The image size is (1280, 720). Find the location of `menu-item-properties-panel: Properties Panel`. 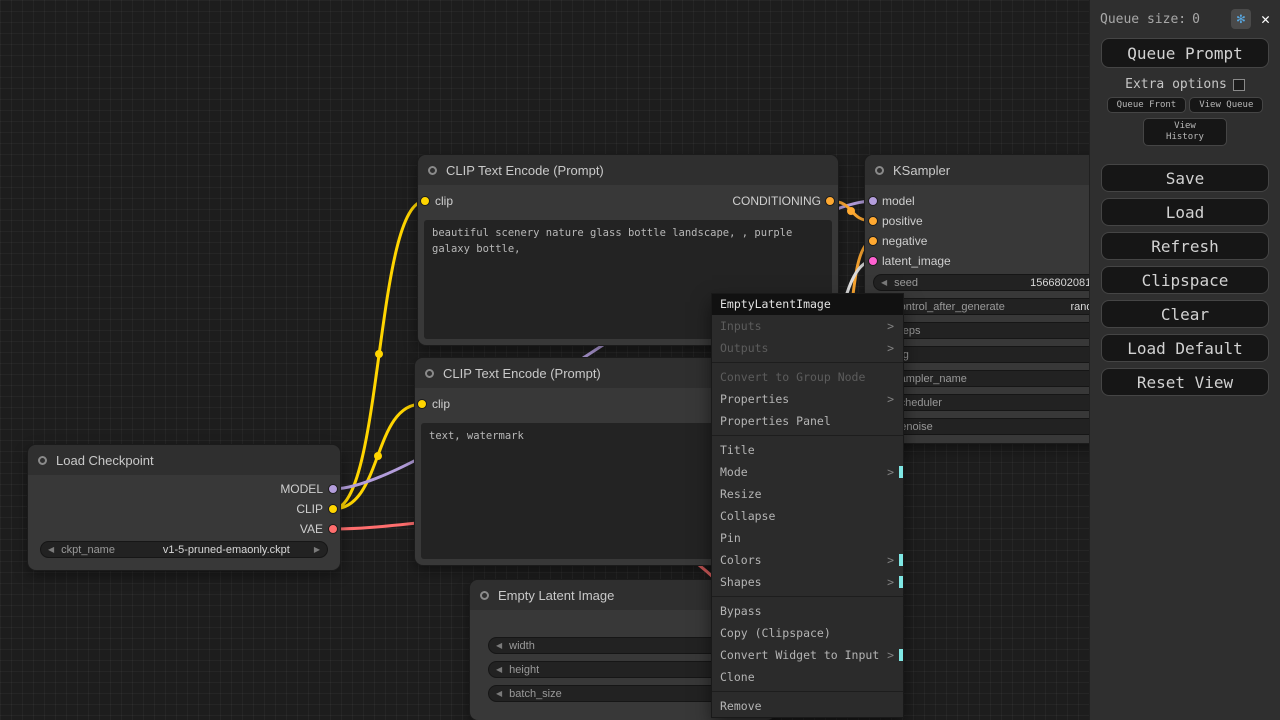

menu-item-properties-panel: Properties Panel is located at coordinates (807, 421).